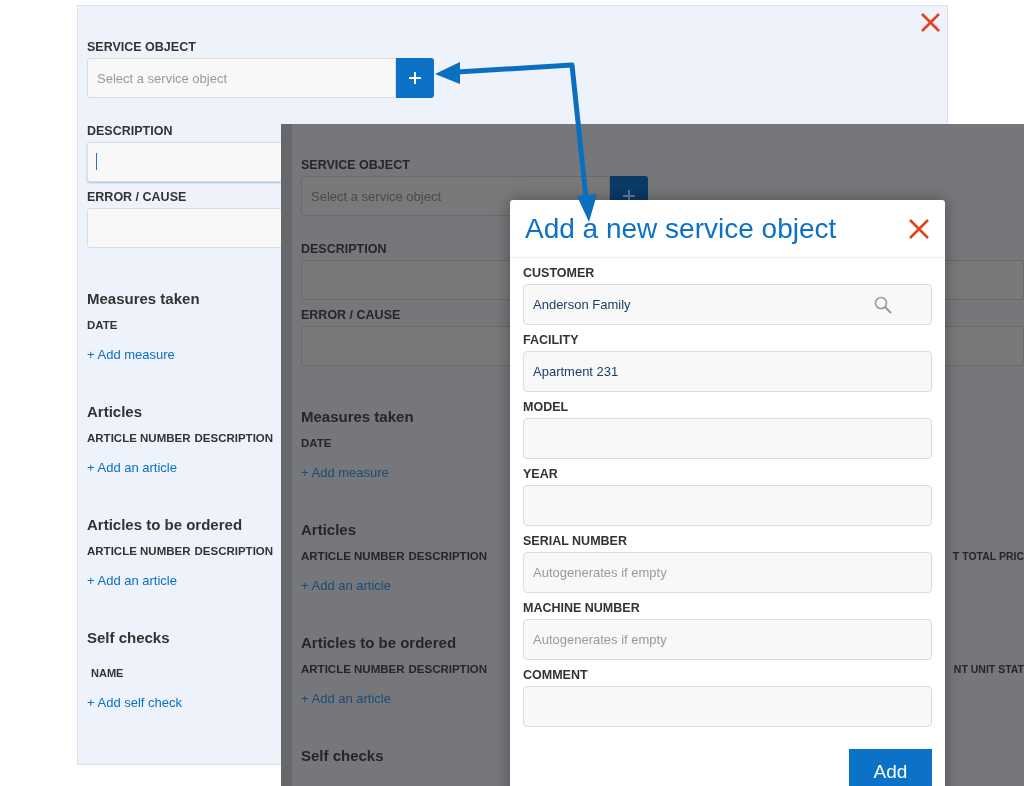 Image resolution: width=1024 pixels, height=786 pixels. What do you see at coordinates (107, 673) in the screenshot?
I see `column-header: NAME` at bounding box center [107, 673].